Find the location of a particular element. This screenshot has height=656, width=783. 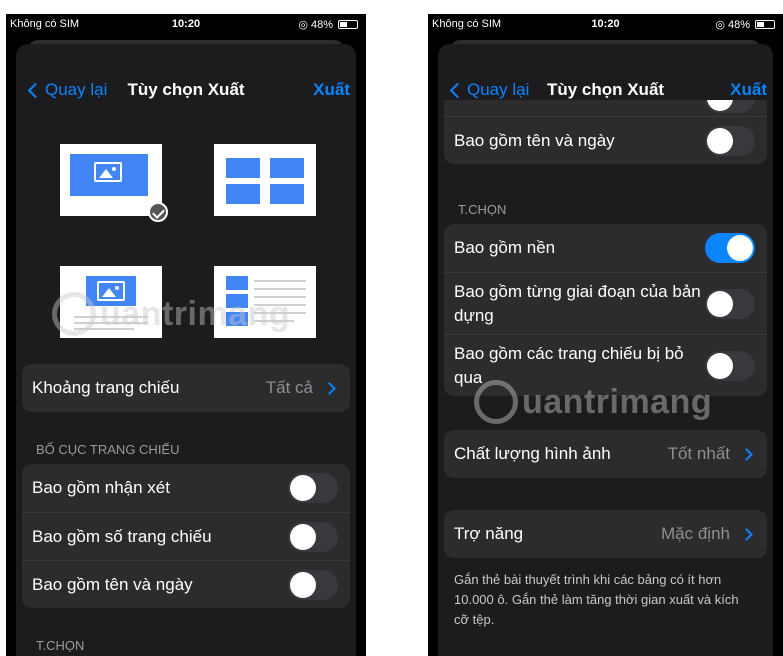

image-quality-row: Chất lượng hình ảnh Tốt nhất is located at coordinates (605, 454).